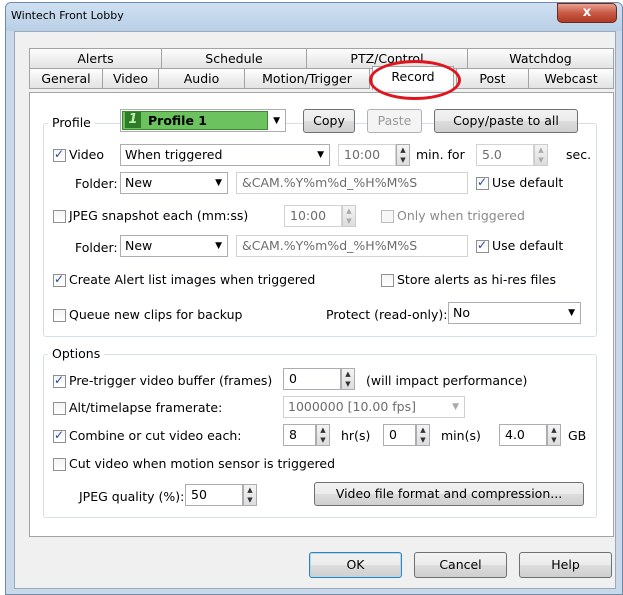 Image resolution: width=623 pixels, height=595 pixels. What do you see at coordinates (76, 353) in the screenshot?
I see `options-legend: Options` at bounding box center [76, 353].